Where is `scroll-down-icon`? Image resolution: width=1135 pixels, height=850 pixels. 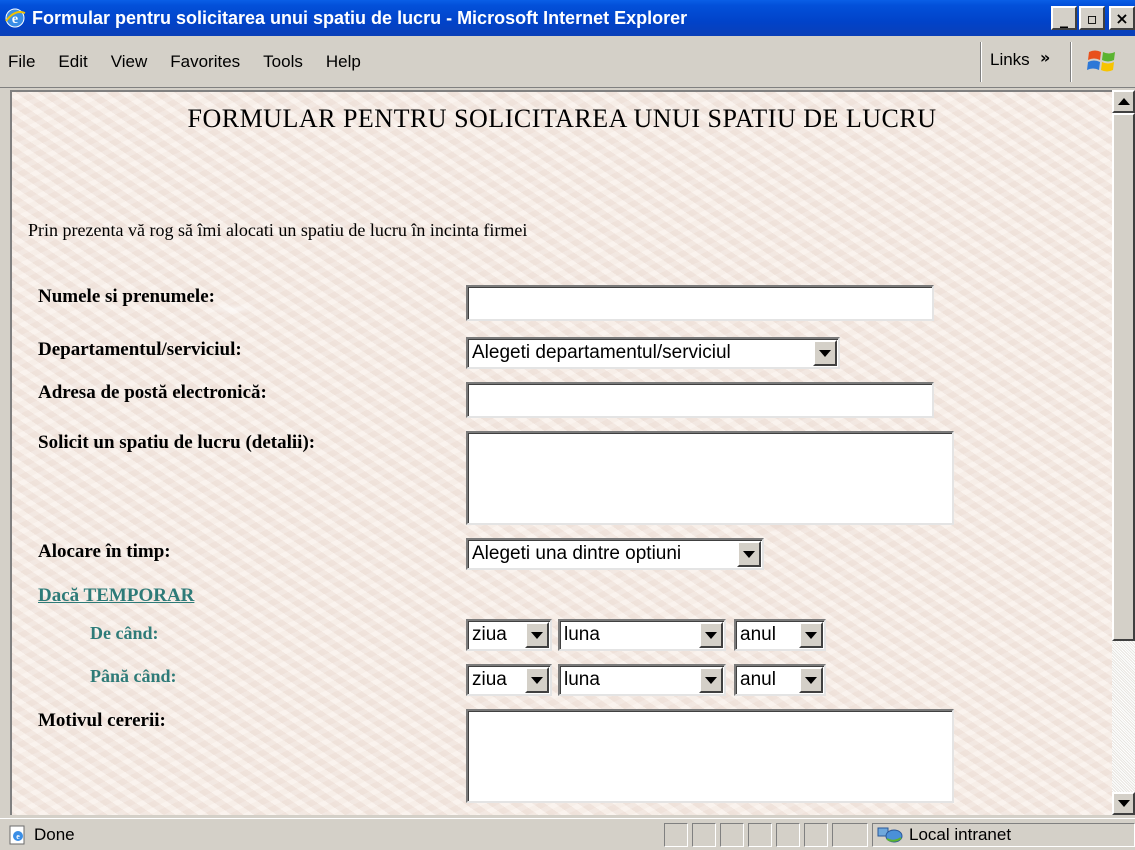 scroll-down-icon is located at coordinates (1123, 803).